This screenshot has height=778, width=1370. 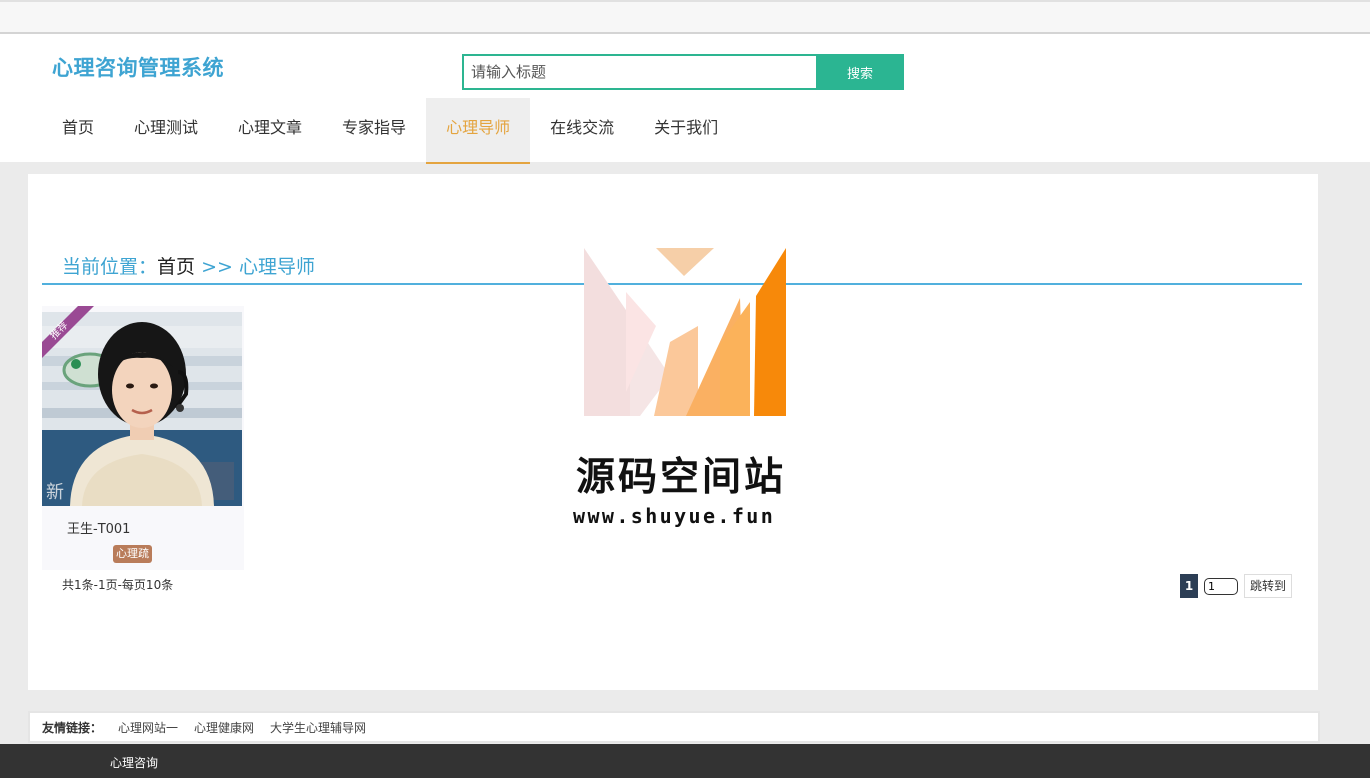 What do you see at coordinates (582, 131) in the screenshot?
I see `nav-item-online-chat: 在线交流` at bounding box center [582, 131].